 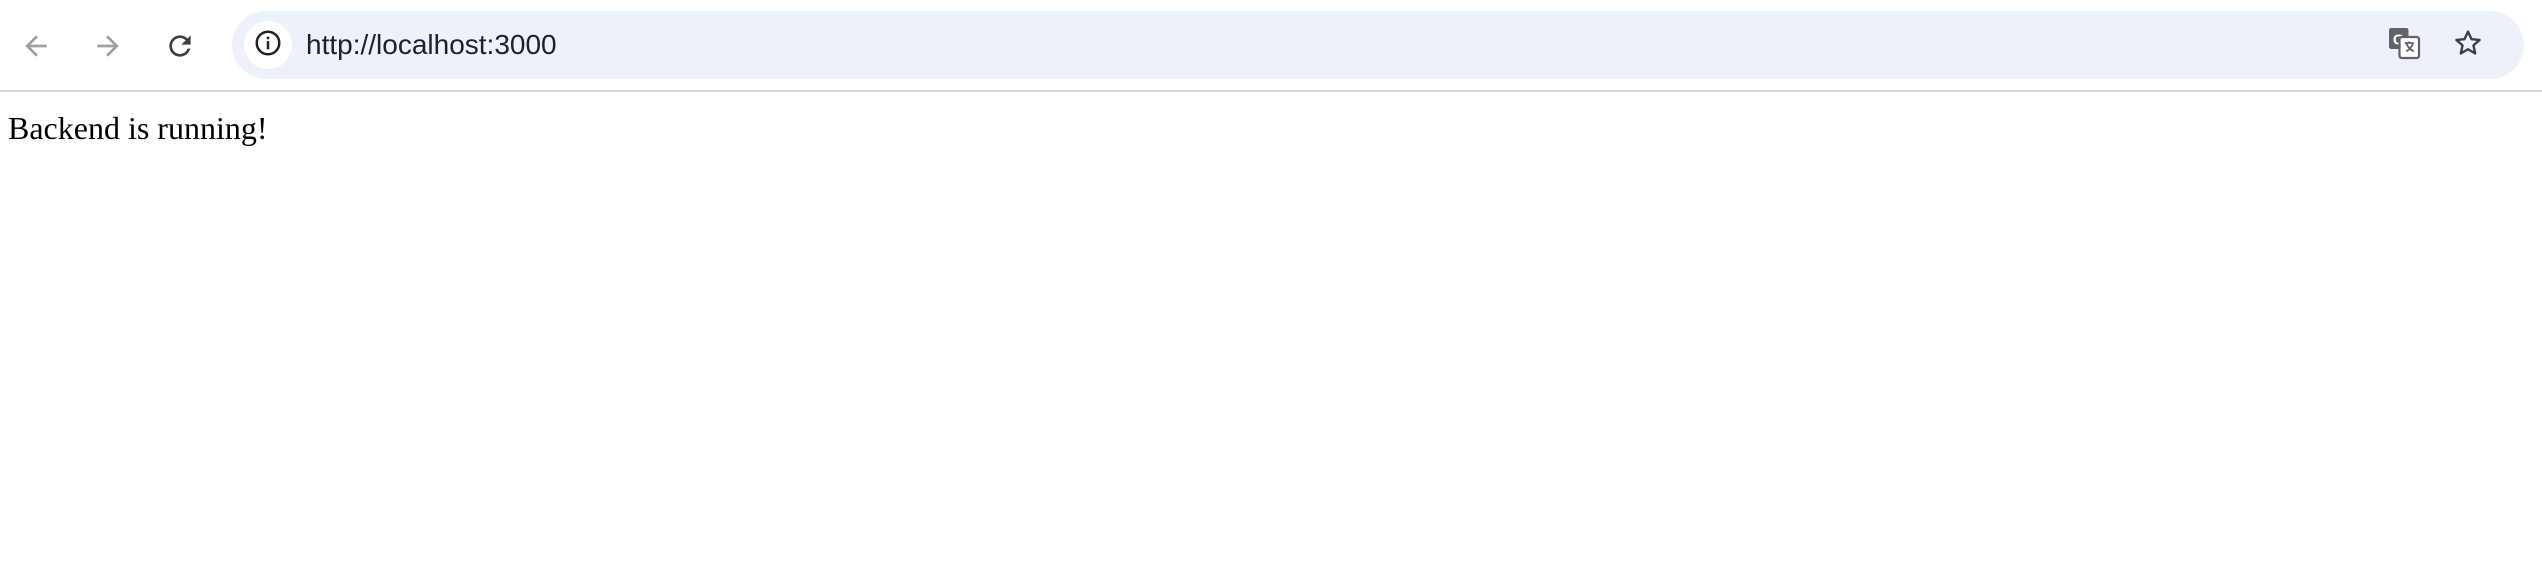 I want to click on url-input, so click(x=1306, y=45).